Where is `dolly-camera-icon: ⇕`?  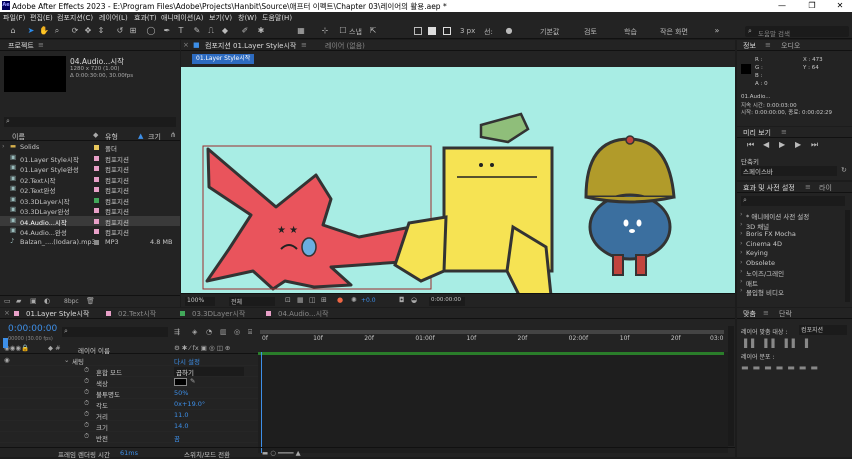
dolly-camera-icon: ⇕ is located at coordinates (101, 31).